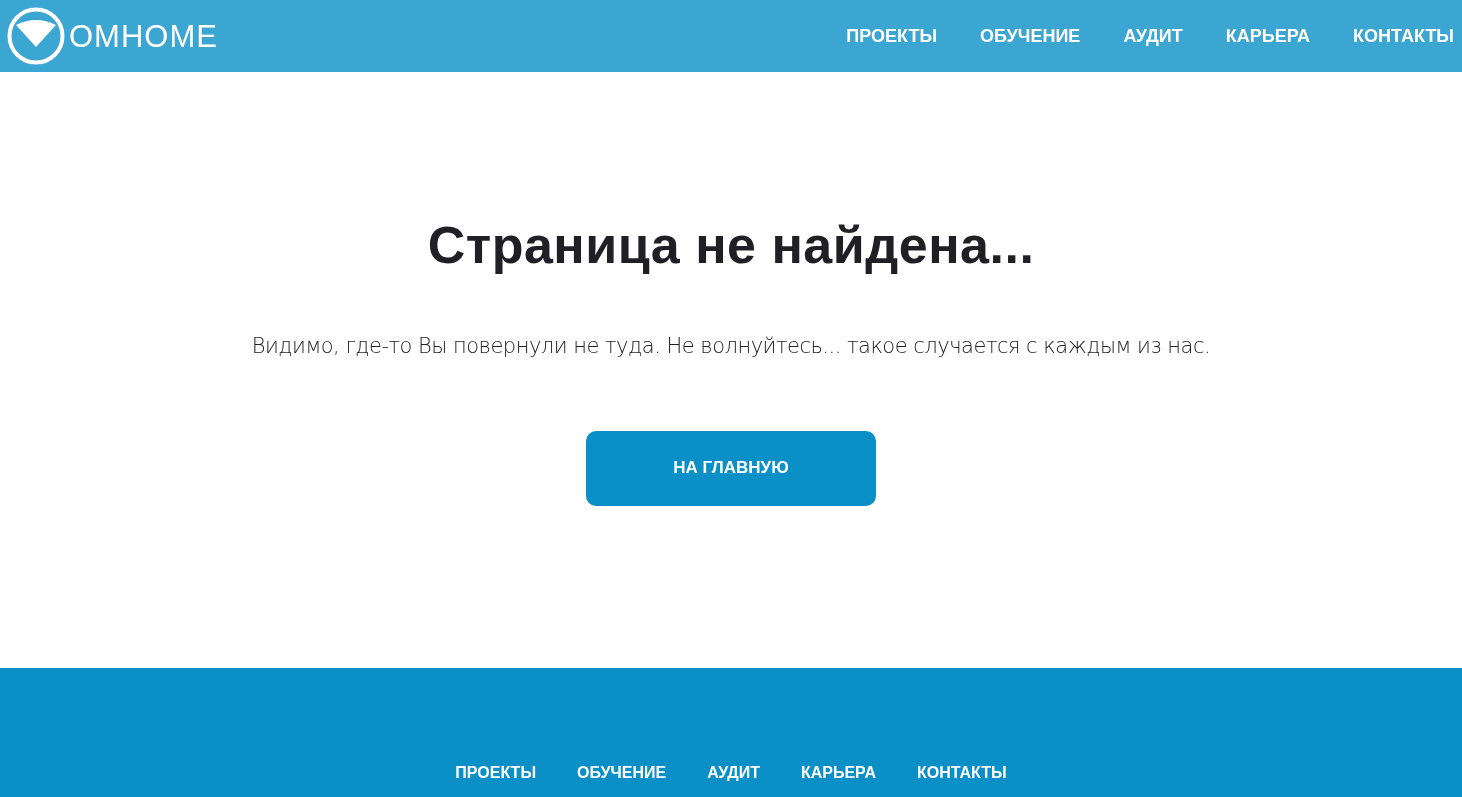 This screenshot has height=797, width=1462. What do you see at coordinates (36, 36) in the screenshot?
I see `logo-icon` at bounding box center [36, 36].